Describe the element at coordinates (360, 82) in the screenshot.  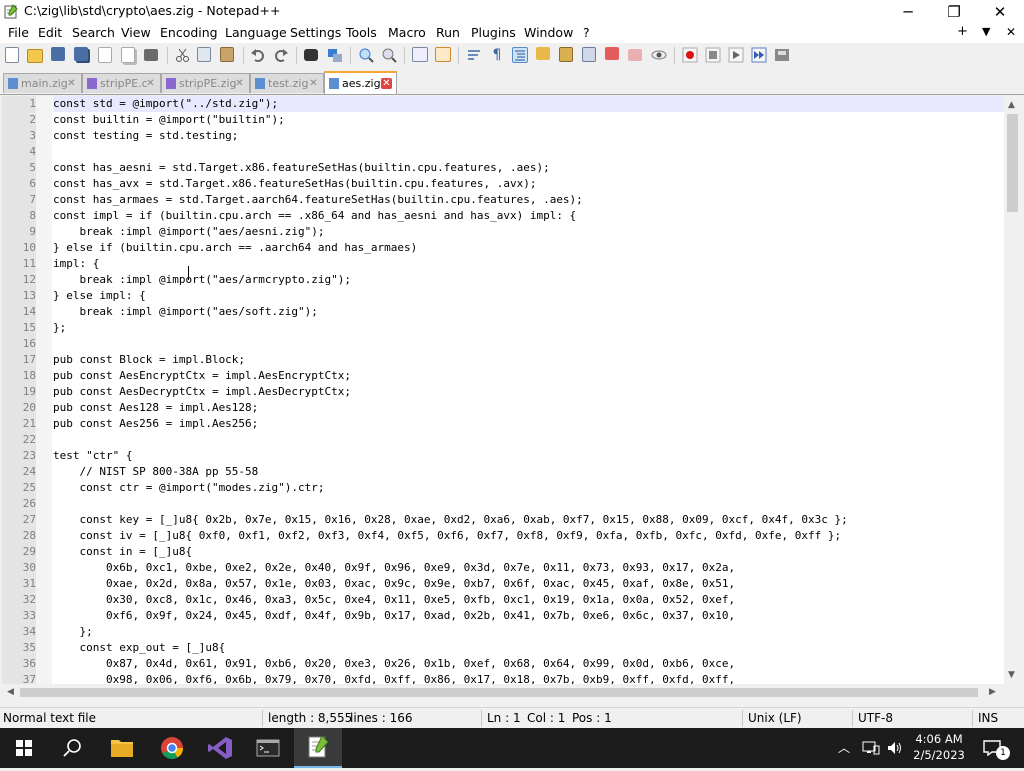
I see `tab-aes-zig: aes.zig ✕` at that location.